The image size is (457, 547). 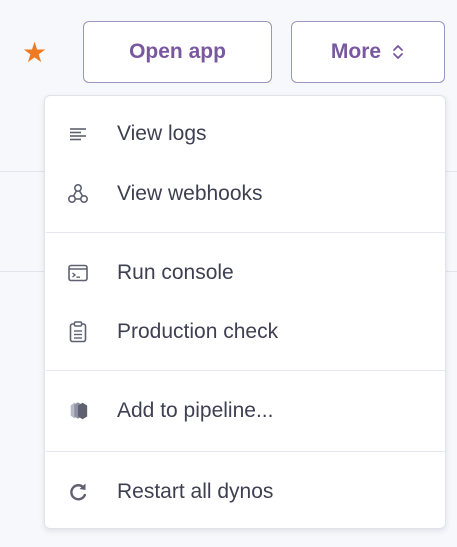 I want to click on open-app-button: Open app, so click(x=177, y=52).